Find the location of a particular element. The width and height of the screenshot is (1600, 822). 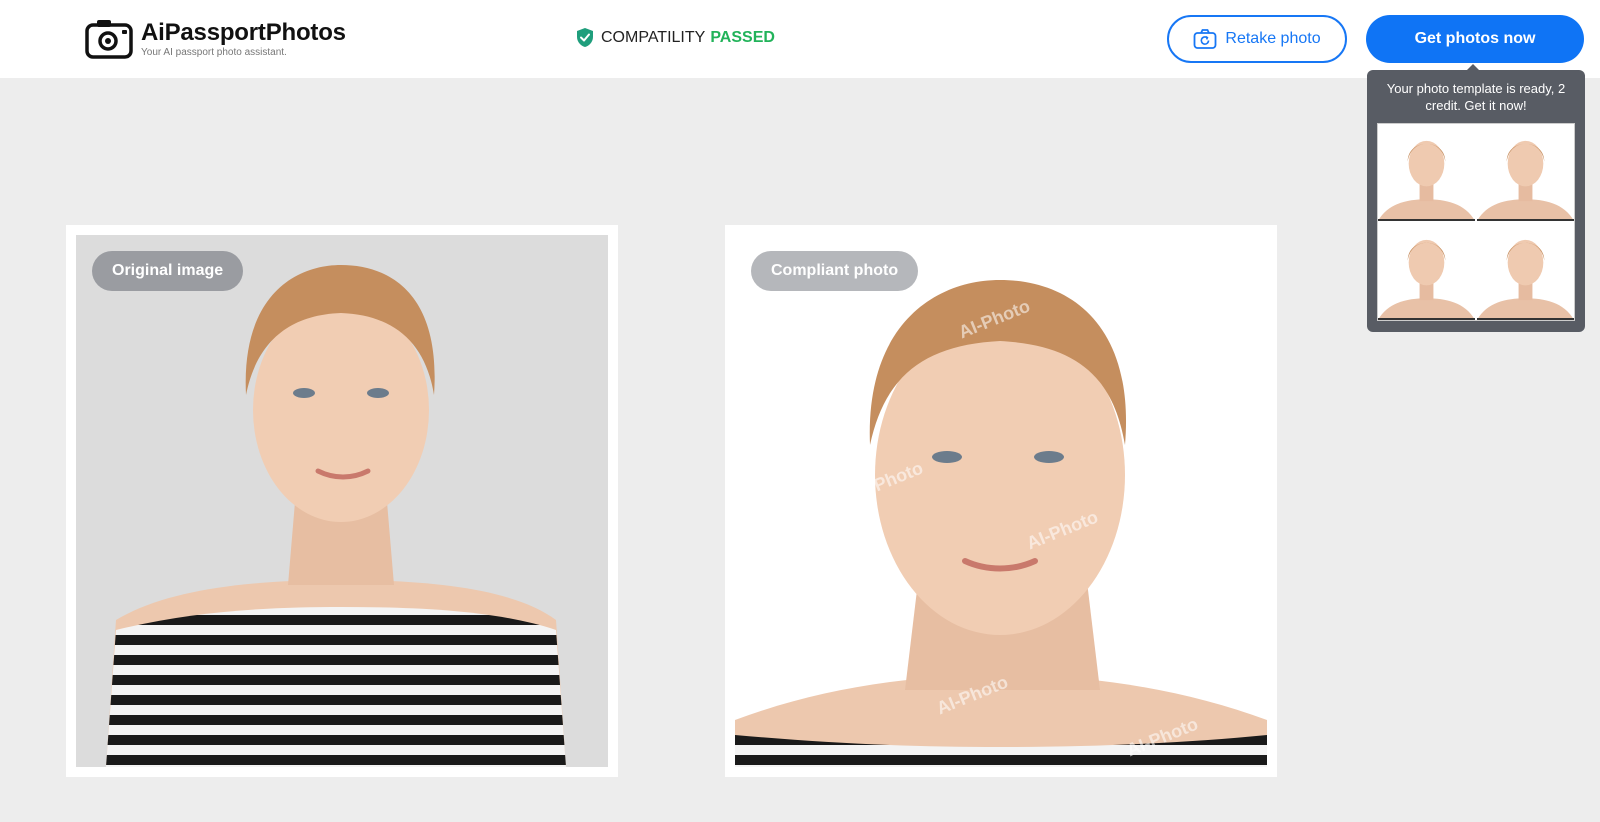

get-photos-label: Get photos now is located at coordinates (1475, 38).